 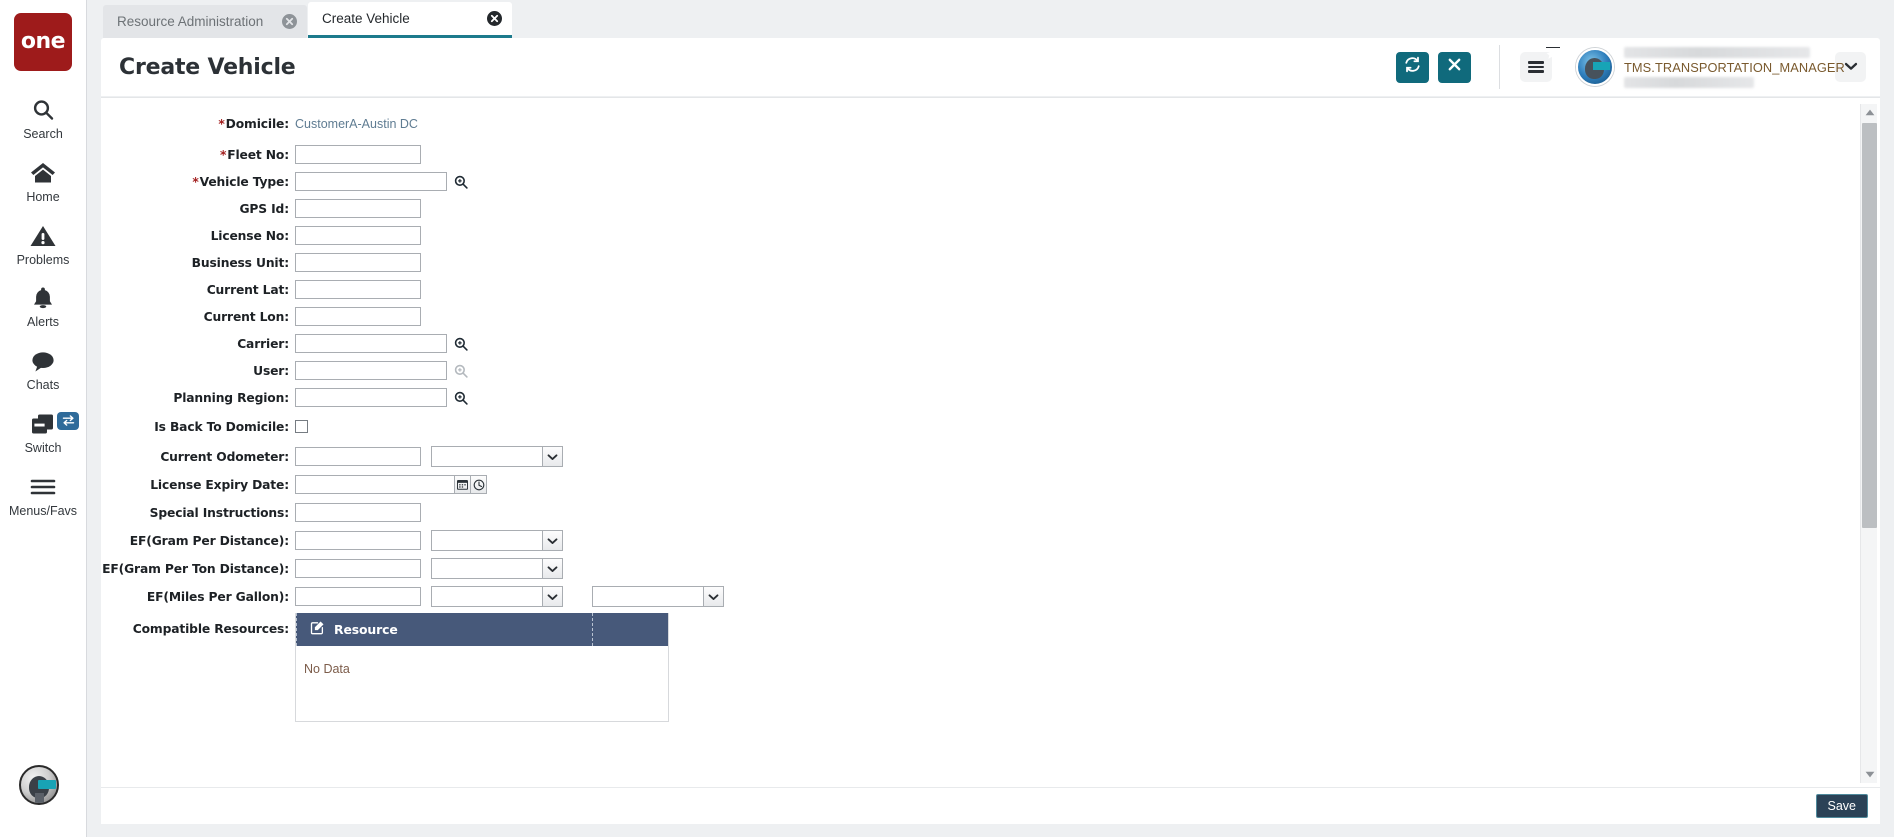 I want to click on field-row-ef-gram-per-ton-distance: EF(Gram Per Ton Distance):, so click(x=976, y=568).